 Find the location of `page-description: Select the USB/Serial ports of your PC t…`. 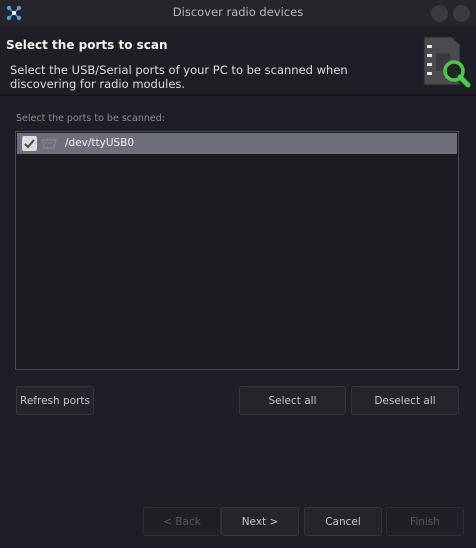

page-description: Select the USB/Serial ports of your PC t… is located at coordinates (179, 77).